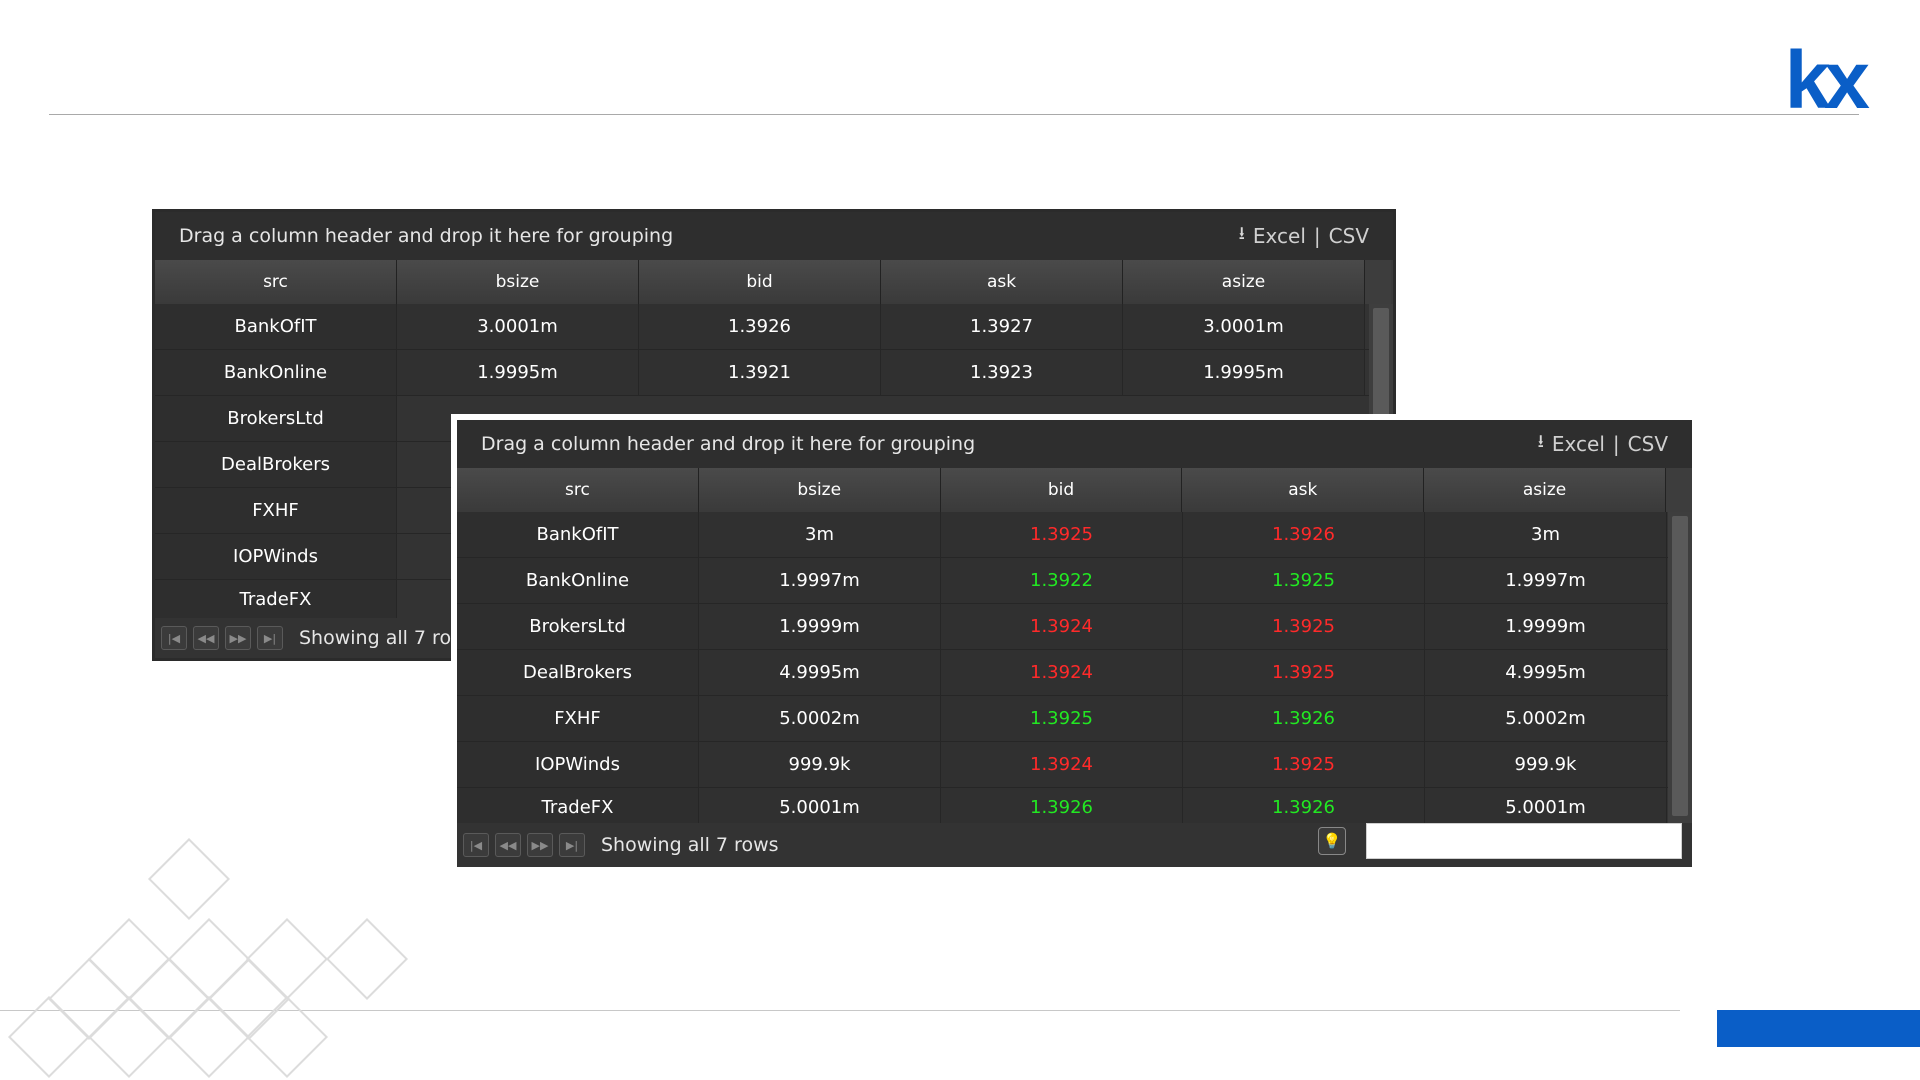 This screenshot has height=1080, width=1920. I want to click on cell-bsize: 5.0002m, so click(820, 718).